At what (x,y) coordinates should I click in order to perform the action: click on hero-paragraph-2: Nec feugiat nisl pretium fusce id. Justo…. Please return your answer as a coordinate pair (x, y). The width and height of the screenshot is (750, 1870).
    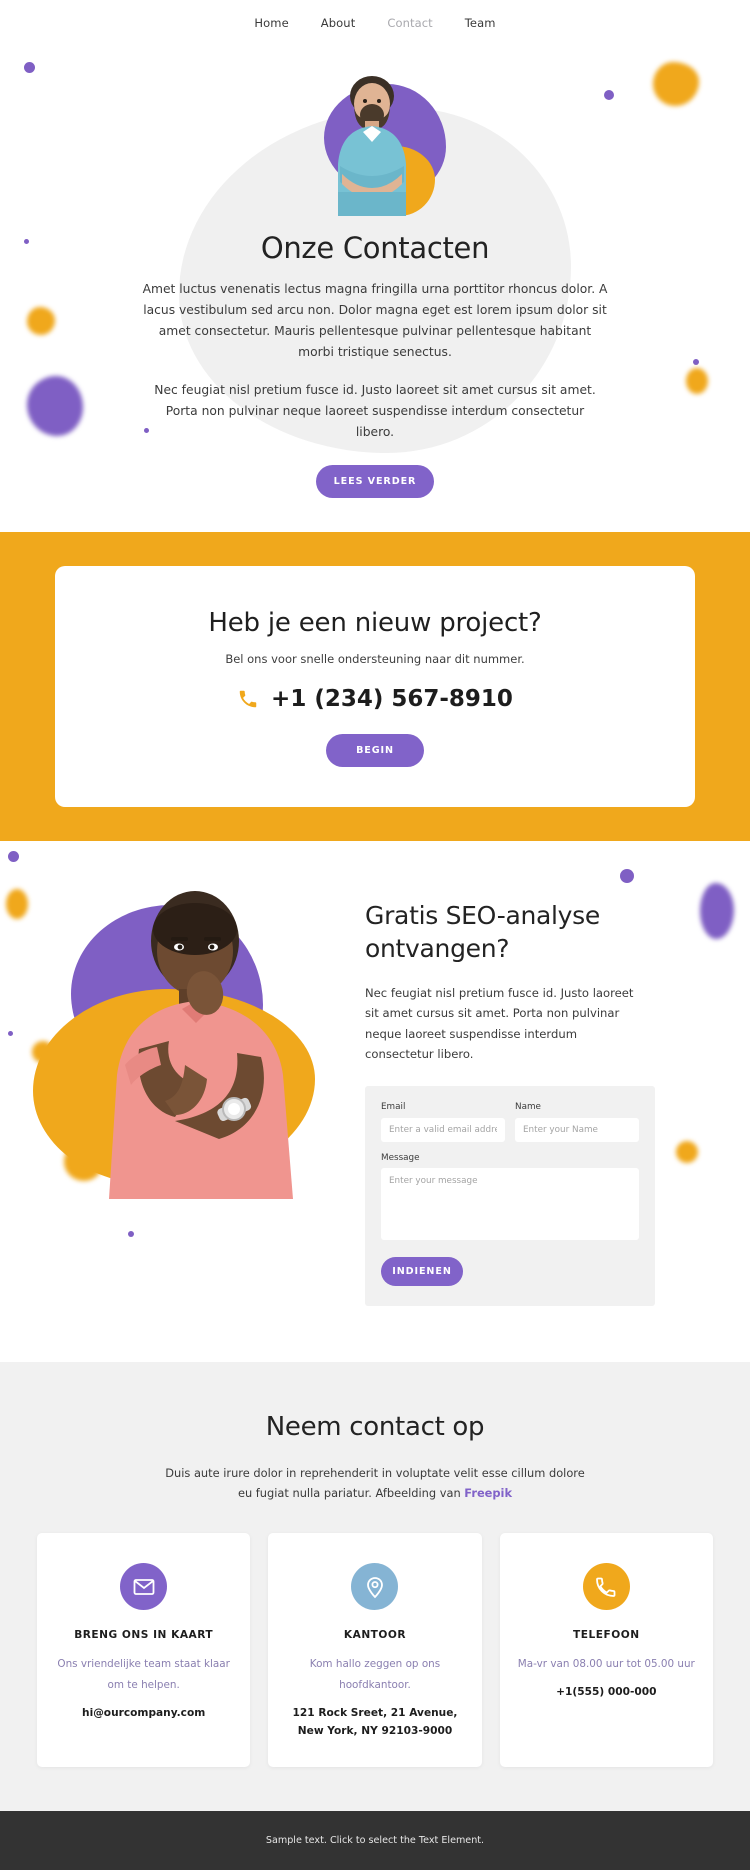
    Looking at the image, I should click on (375, 410).